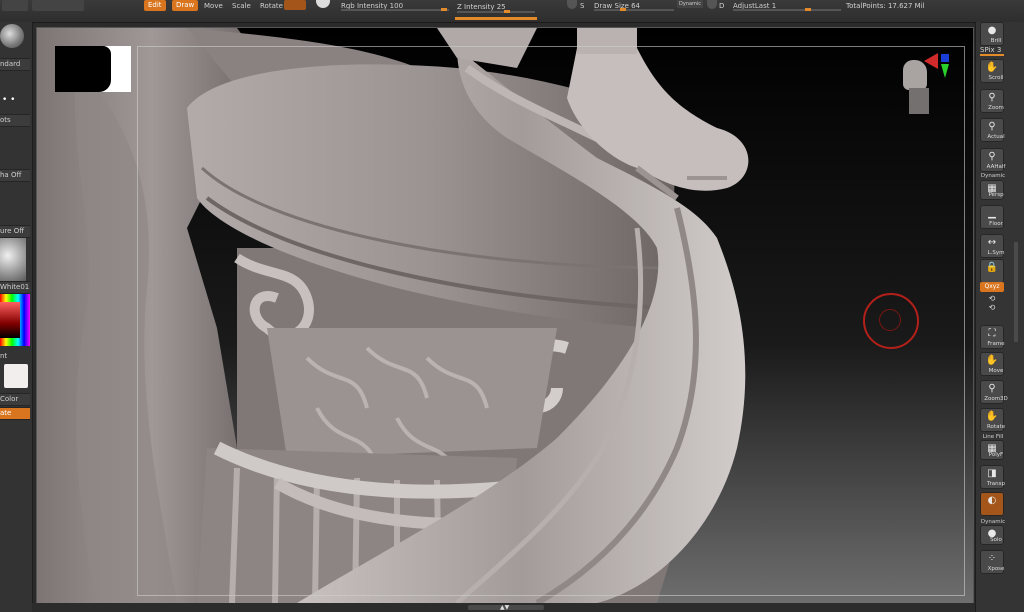 Image resolution: width=1024 pixels, height=612 pixels. I want to click on rotate-color-button: ate, so click(15, 413).